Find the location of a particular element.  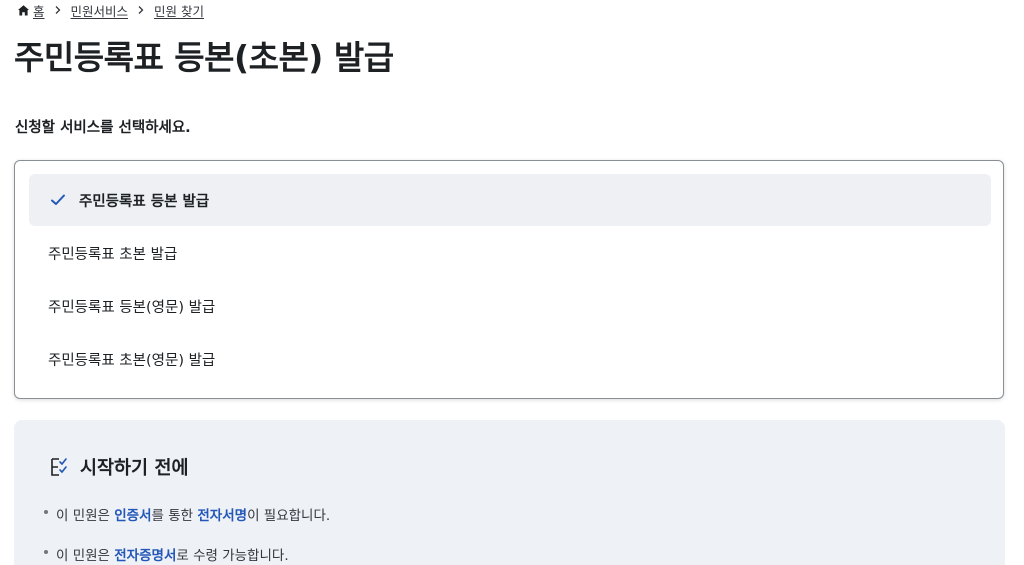

breadcrumb-civil-services: 민원서비스 is located at coordinates (100, 10).